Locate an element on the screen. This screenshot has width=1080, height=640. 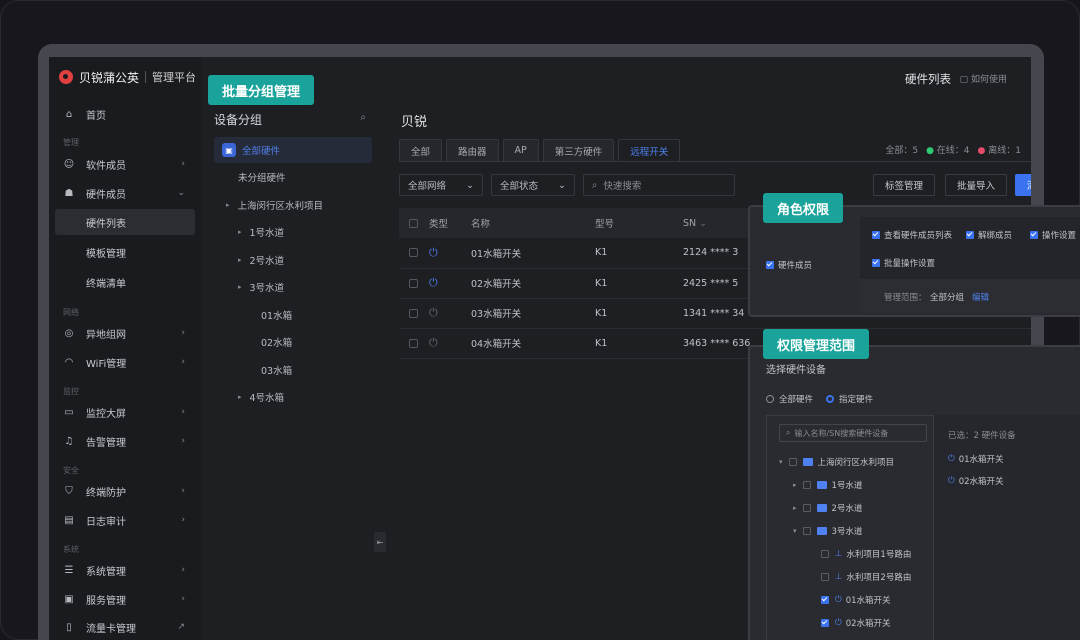
perm-item: 查看硬件成员列表 is located at coordinates (912, 235).